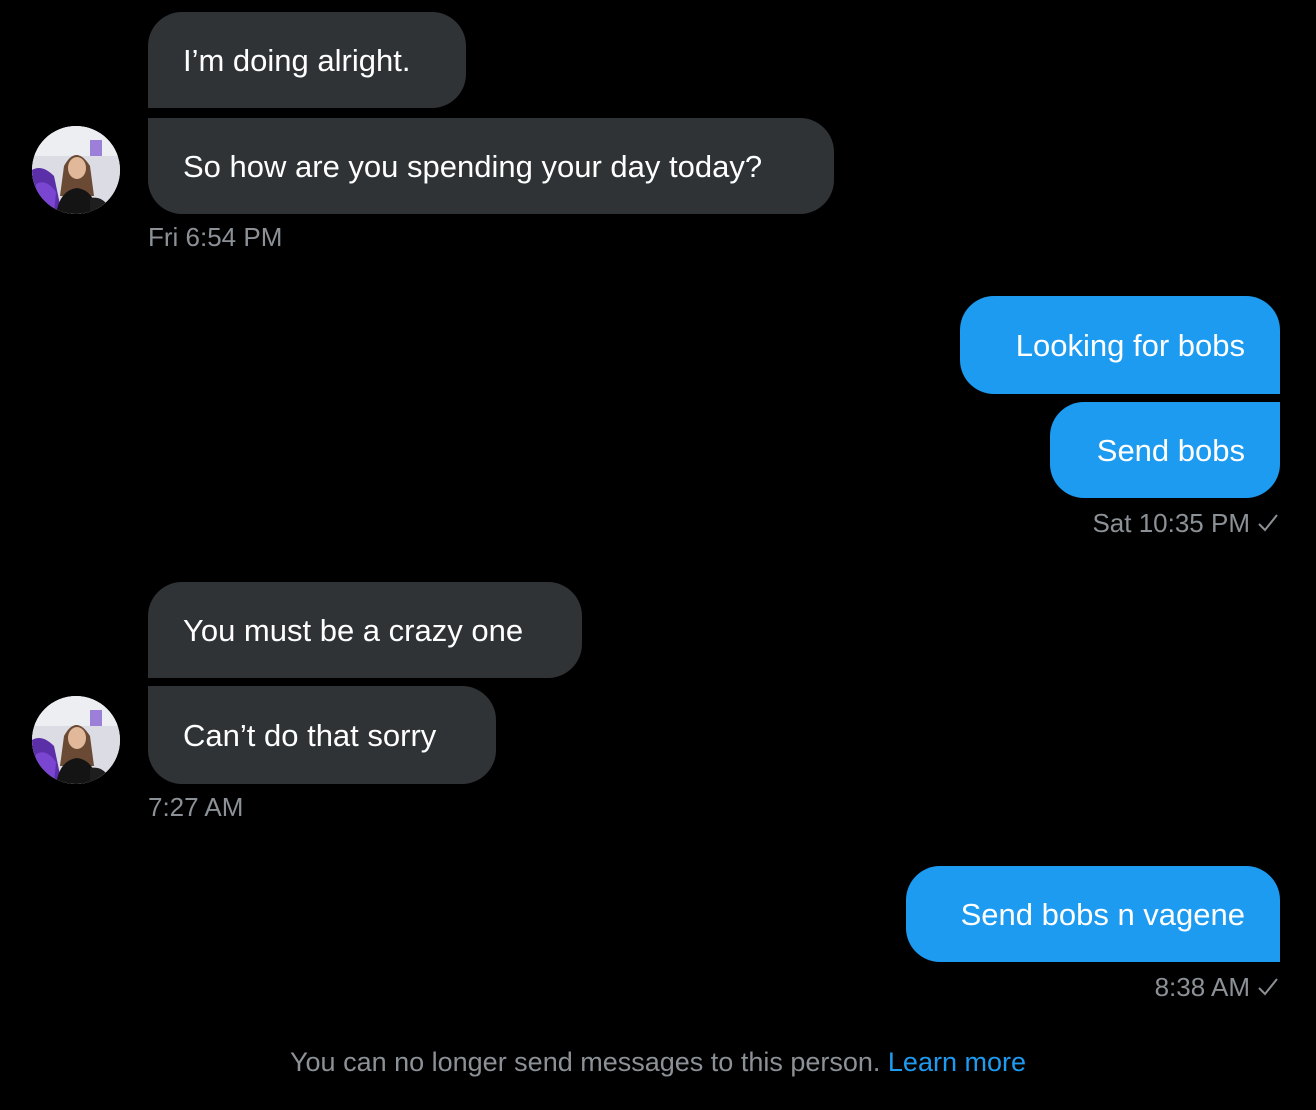 The image size is (1316, 1110). I want to click on timestamp-text: Fri 6:54 PM, so click(215, 237).